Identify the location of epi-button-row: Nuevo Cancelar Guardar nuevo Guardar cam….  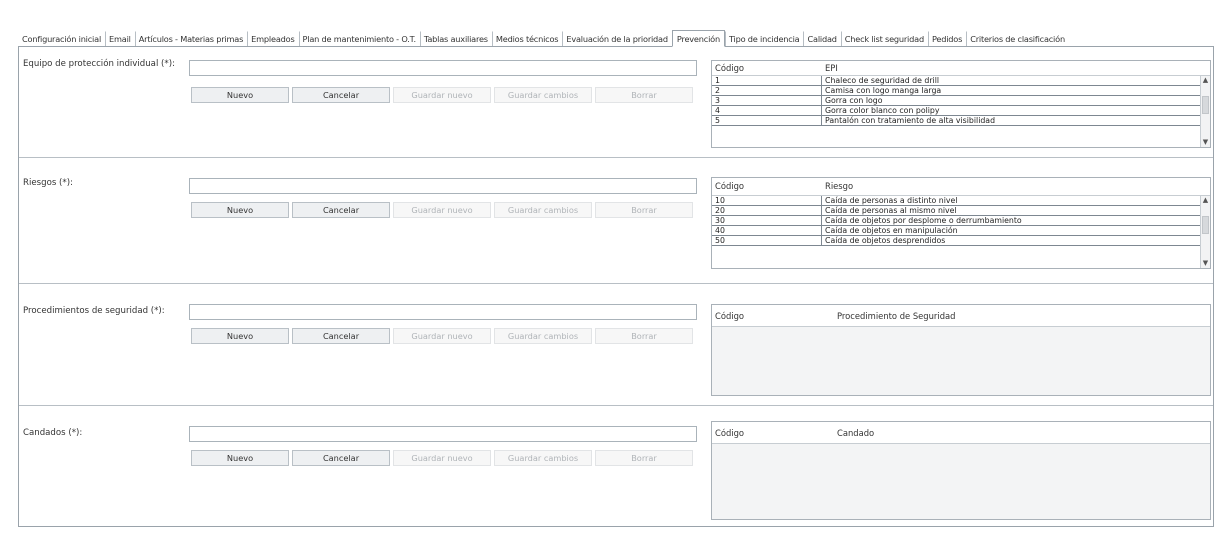
(443, 95).